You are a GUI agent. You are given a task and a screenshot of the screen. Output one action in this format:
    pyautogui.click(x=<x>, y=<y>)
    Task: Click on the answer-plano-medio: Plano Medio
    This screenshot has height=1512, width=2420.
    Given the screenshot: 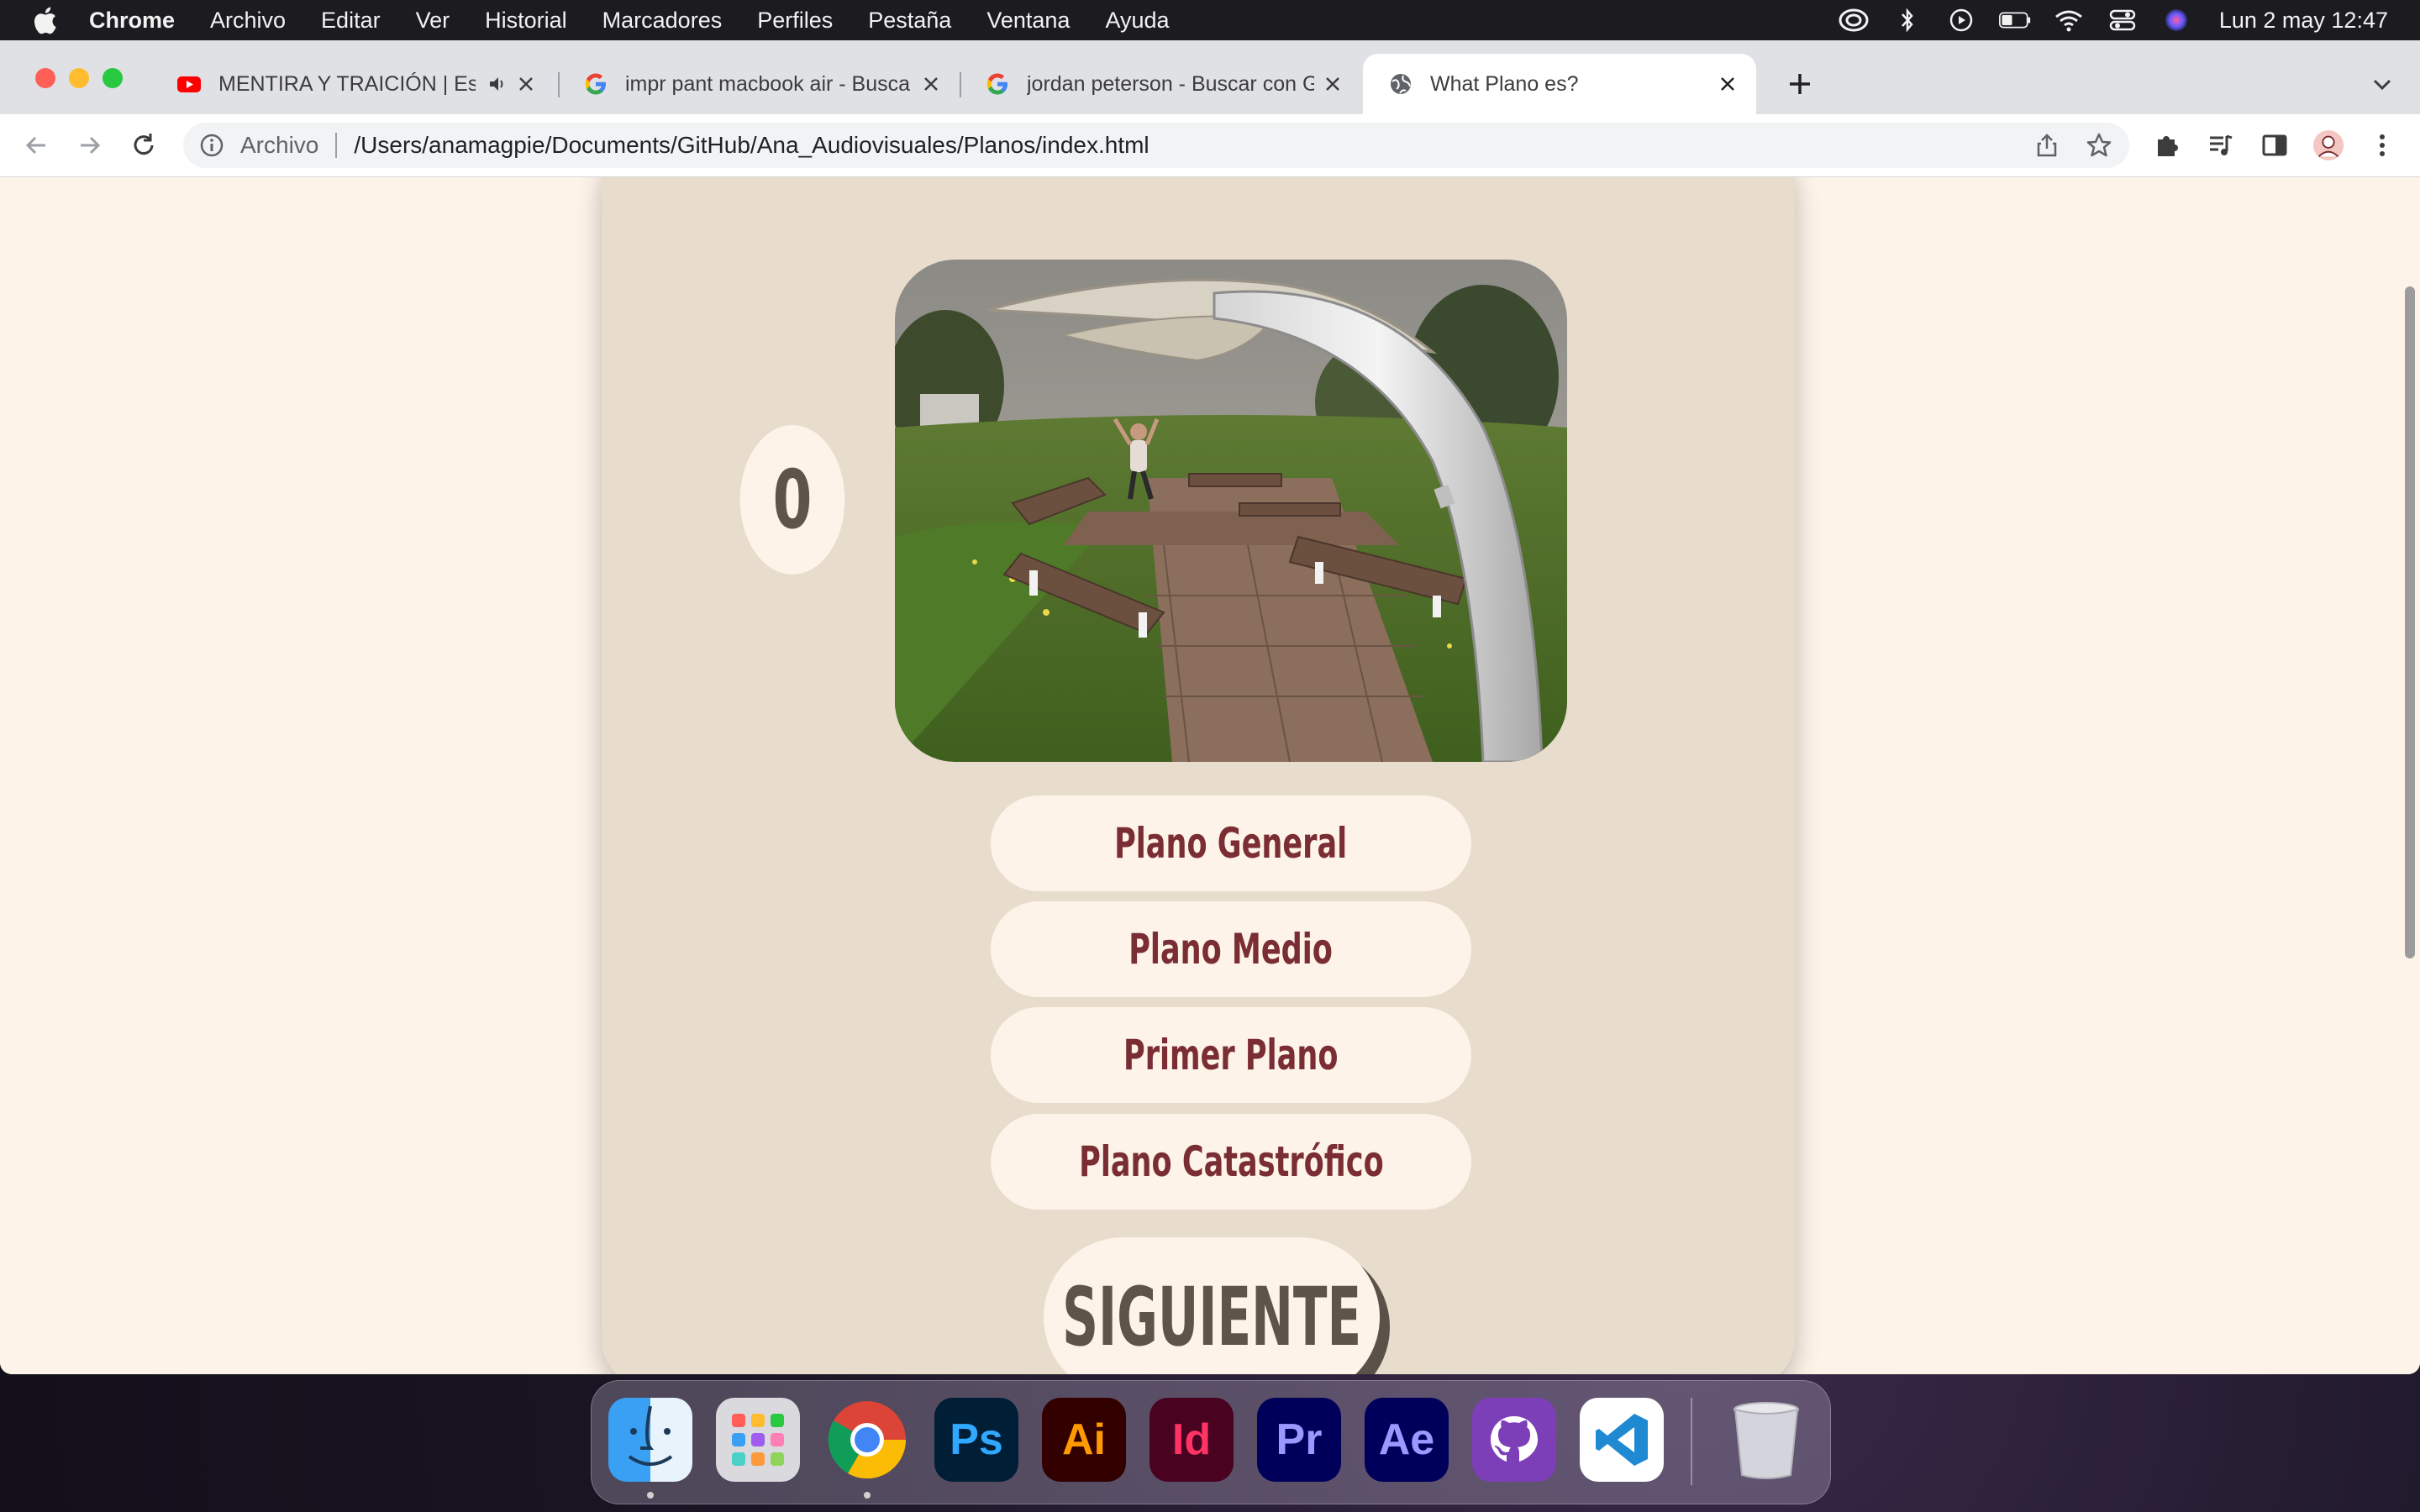 What is the action you would take?
    pyautogui.click(x=1231, y=949)
    